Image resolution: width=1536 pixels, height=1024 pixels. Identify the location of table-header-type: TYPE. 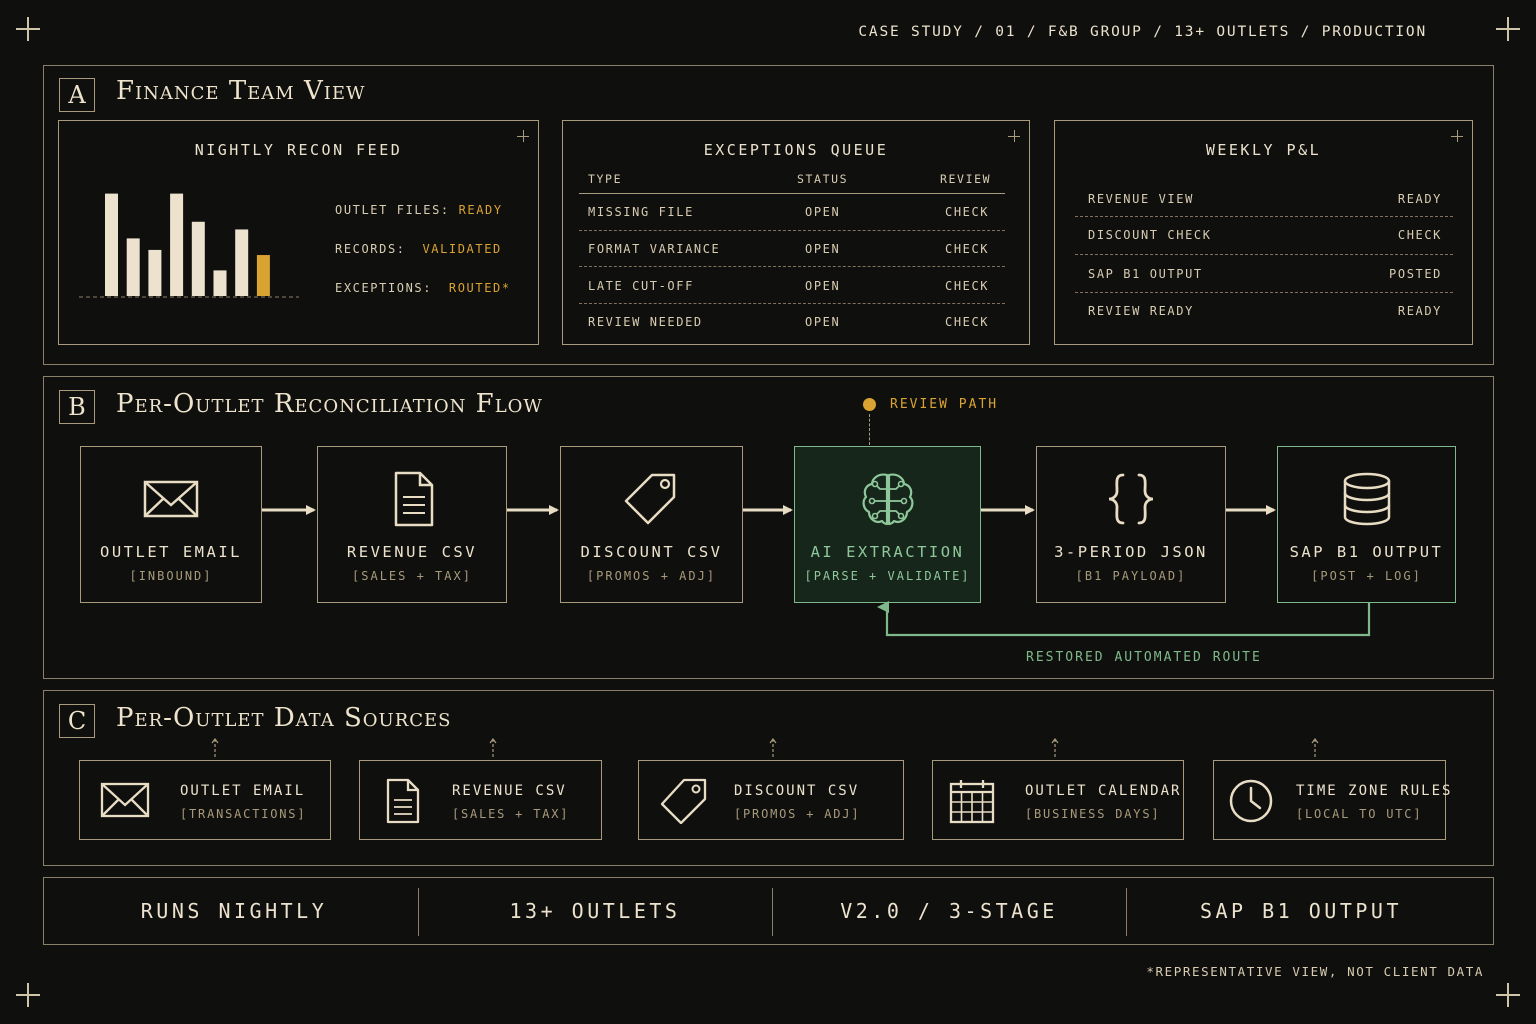
(605, 179).